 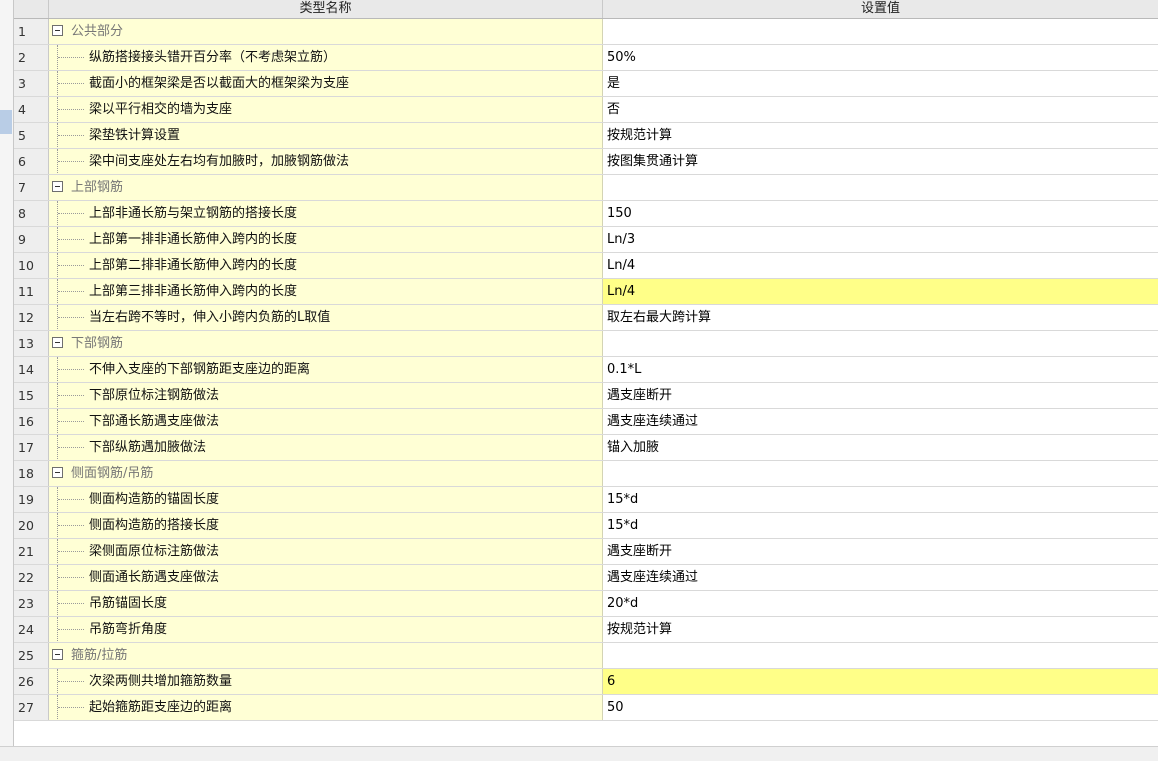 I want to click on name-cell: 公共部分, so click(x=326, y=31).